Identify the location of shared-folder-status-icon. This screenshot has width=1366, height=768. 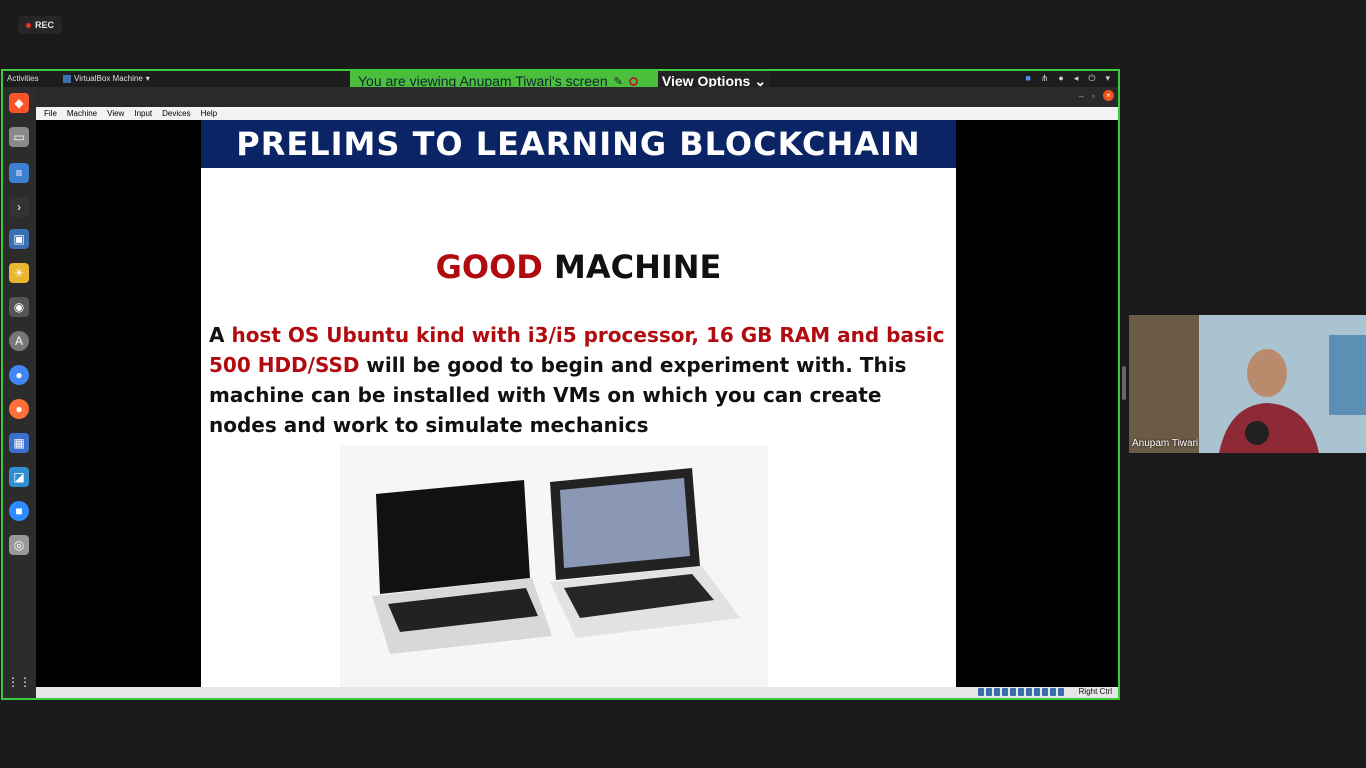
(1021, 692).